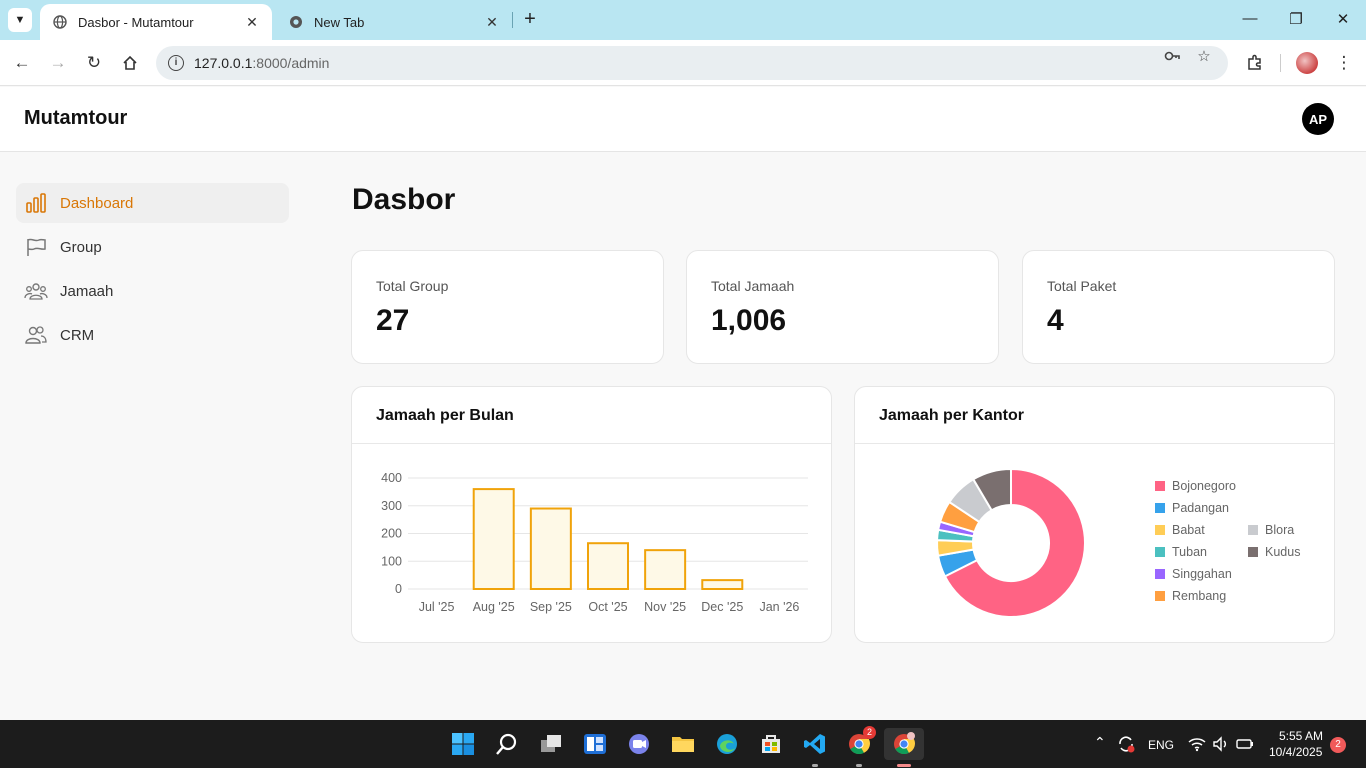  I want to click on more-menu-icon: ⋮, so click(1344, 63).